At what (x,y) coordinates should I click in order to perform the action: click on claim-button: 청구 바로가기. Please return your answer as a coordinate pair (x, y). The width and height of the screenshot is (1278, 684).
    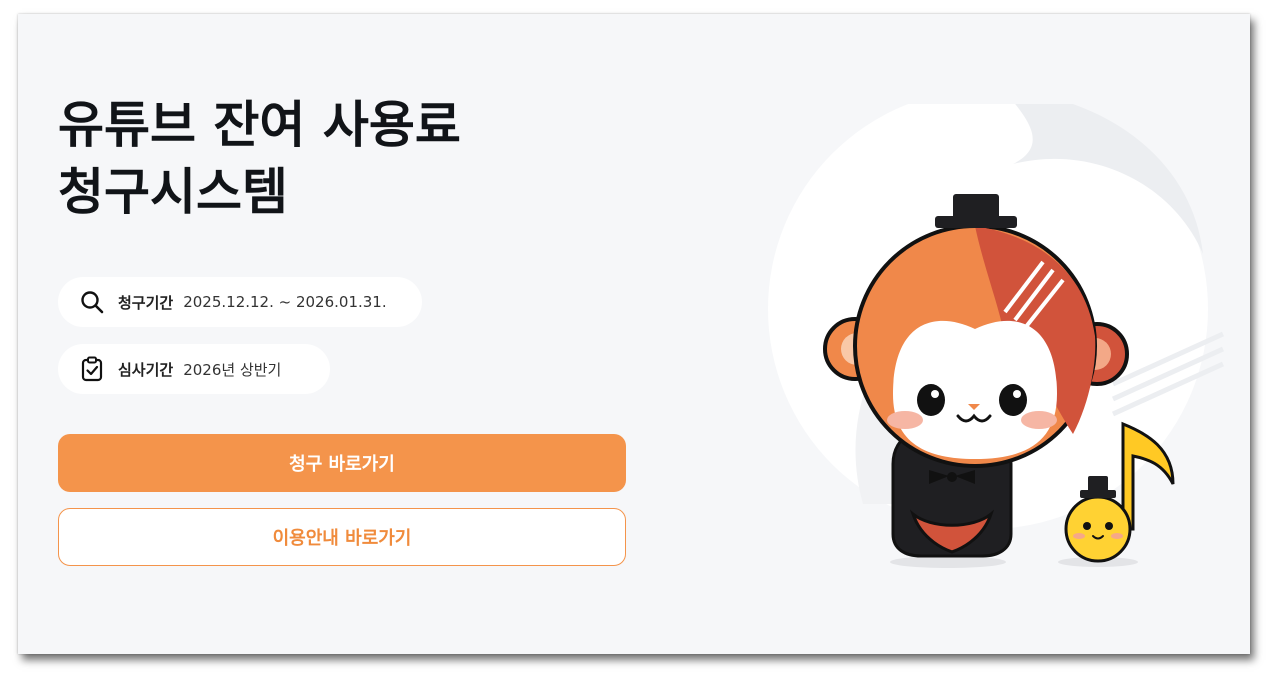
    Looking at the image, I should click on (342, 463).